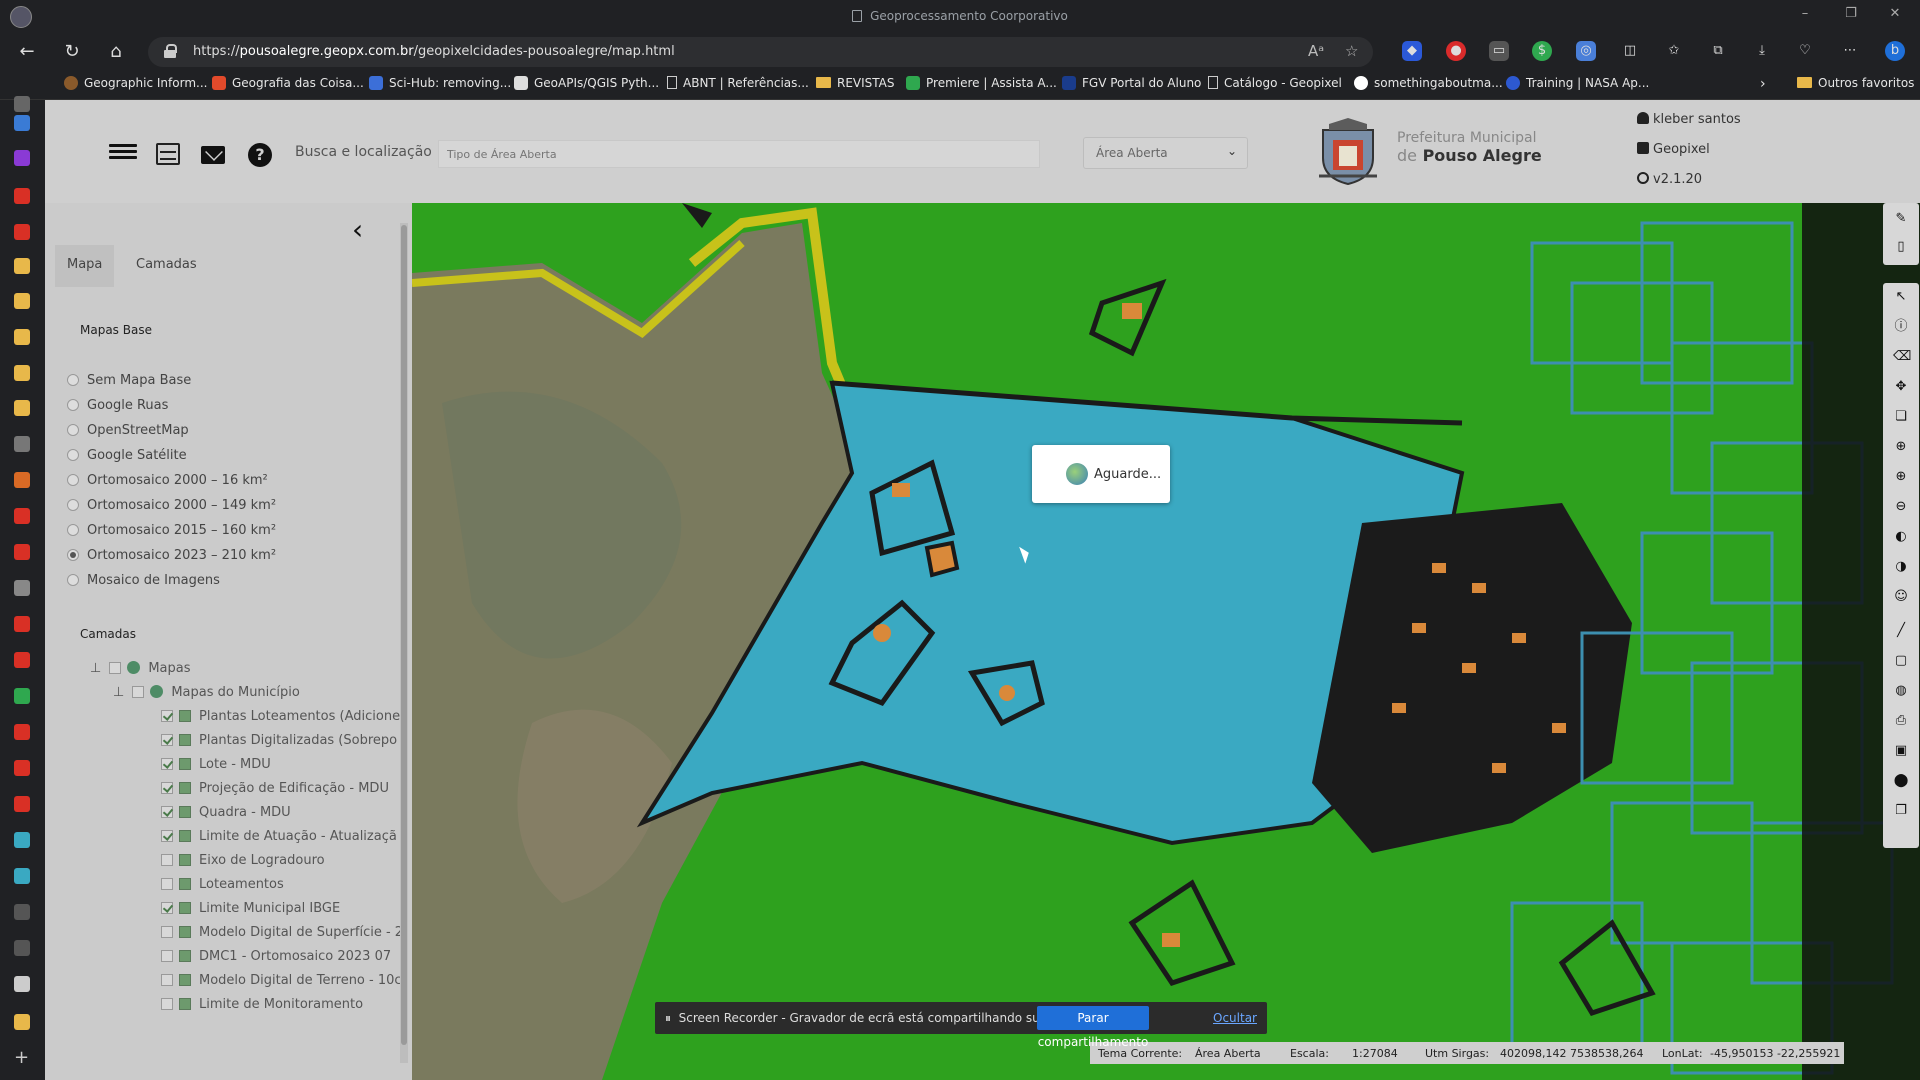 This screenshot has height=1080, width=1920. Describe the element at coordinates (243, 862) in the screenshot. I see `layer-item: Eixo de Logradouro` at that location.